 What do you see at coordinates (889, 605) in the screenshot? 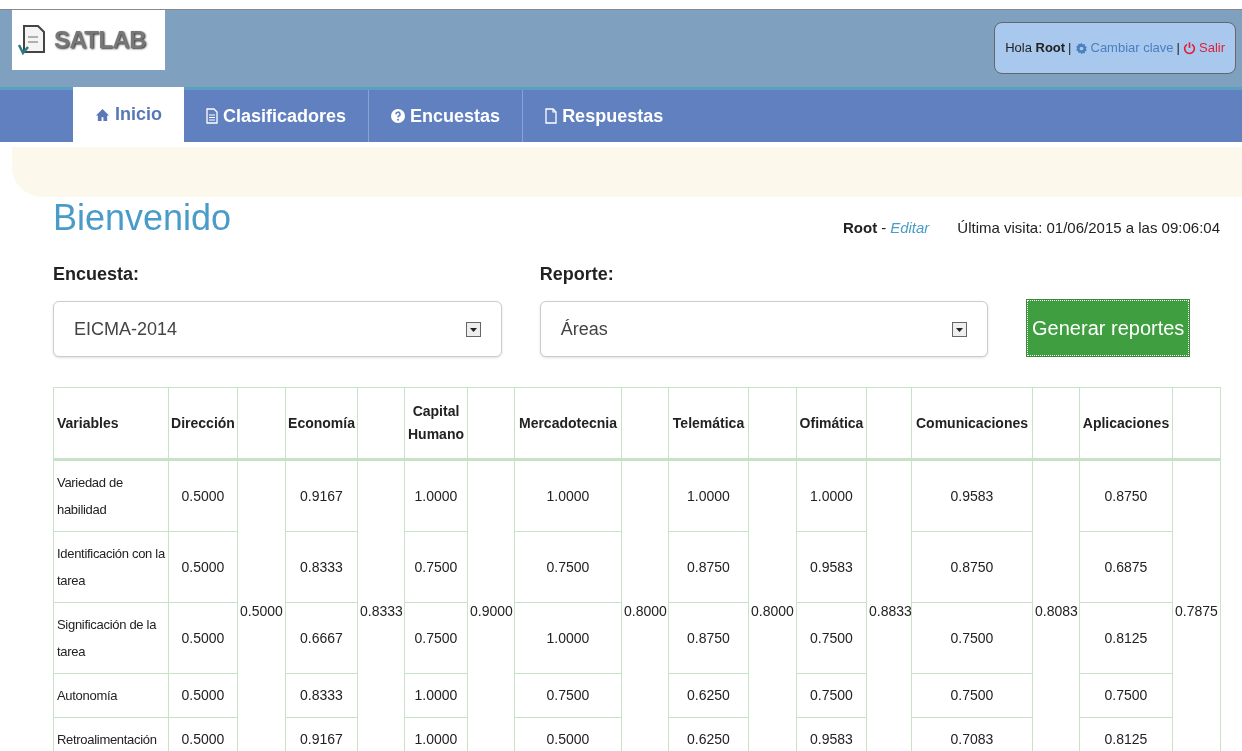
I see `average-cell: 0.8833` at bounding box center [889, 605].